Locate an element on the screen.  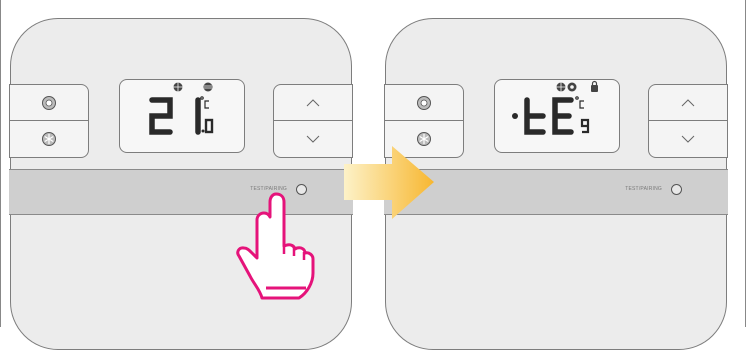
settings-icon is located at coordinates (572, 87).